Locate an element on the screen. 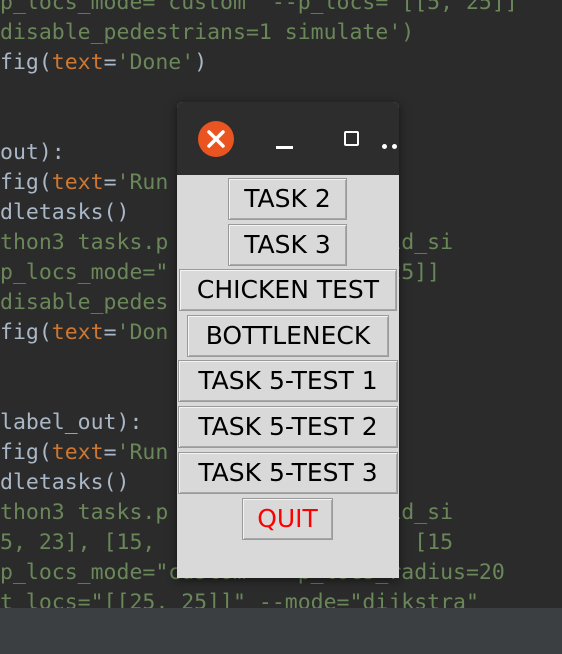 Image resolution: width=562 pixels, height=654 pixels. code-token: disable_pedestrians=1 simulate') is located at coordinates (207, 32).